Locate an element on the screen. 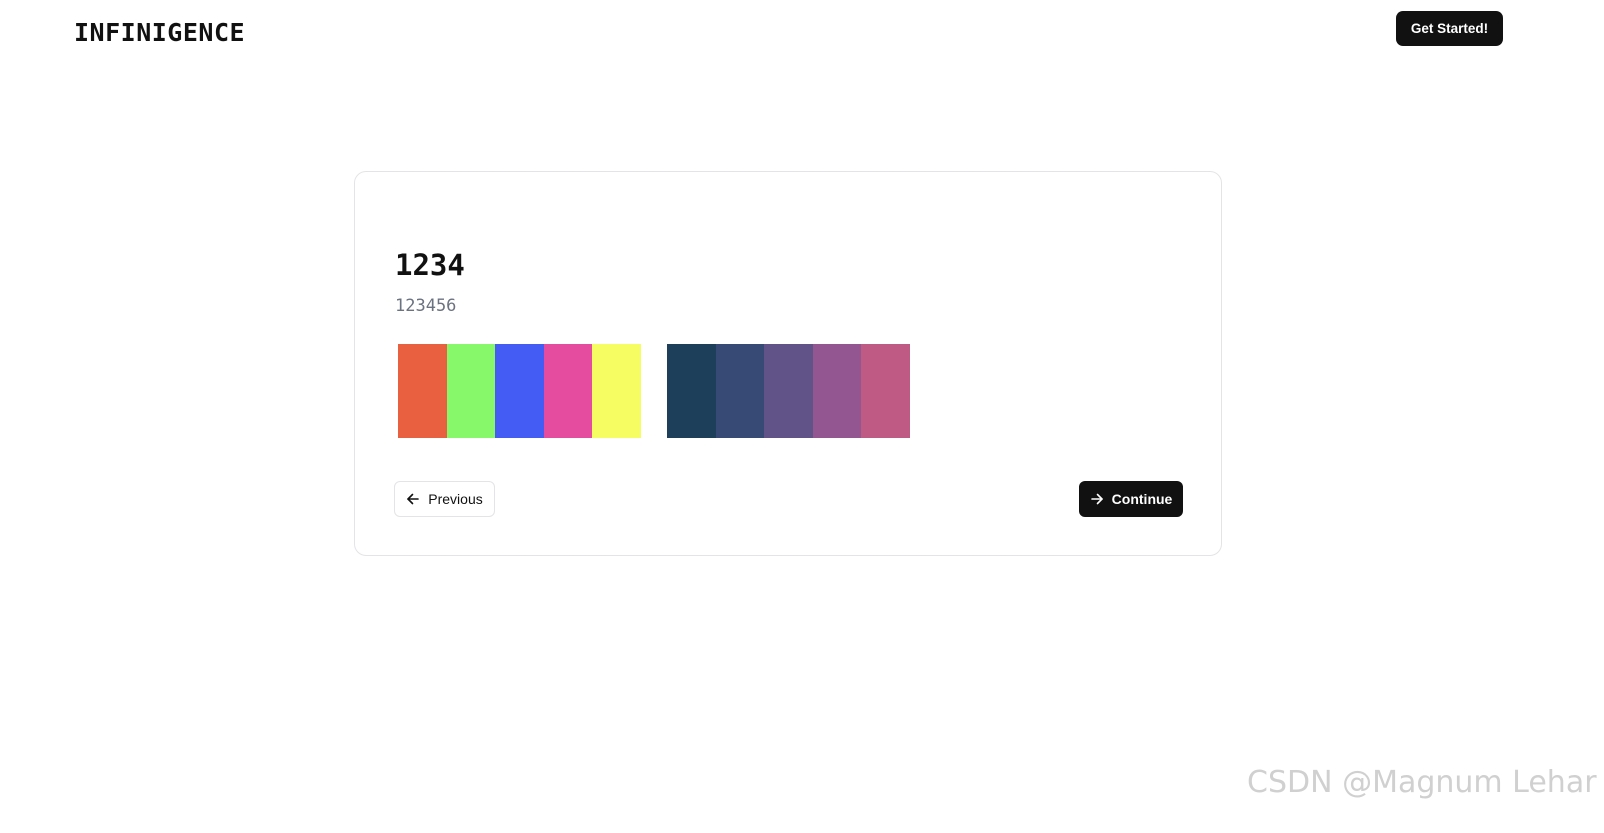 The height and width of the screenshot is (833, 1604). continue-label: Continue is located at coordinates (1142, 499).